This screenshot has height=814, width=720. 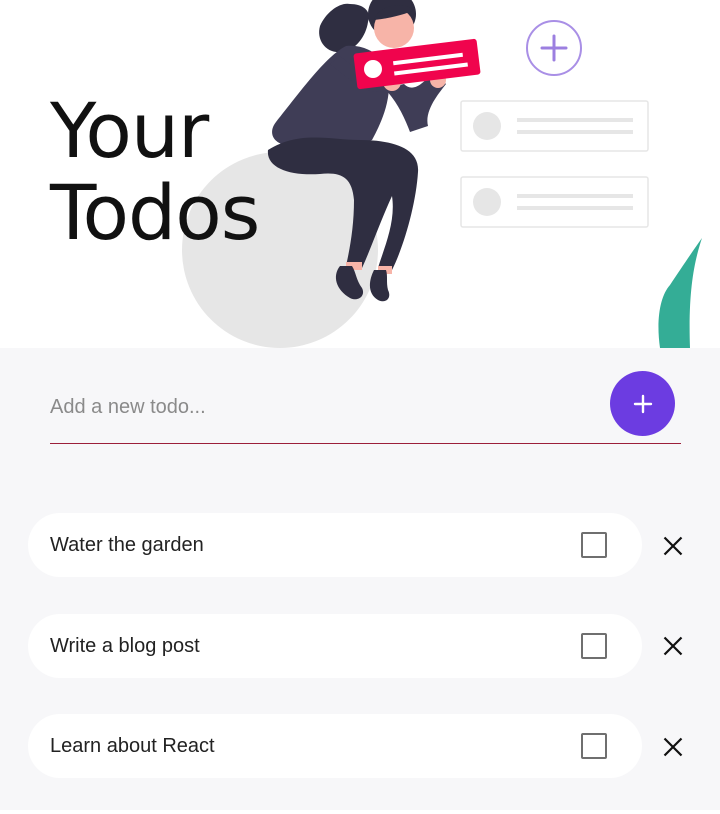 I want to click on page-title: Your Todos, so click(x=155, y=171).